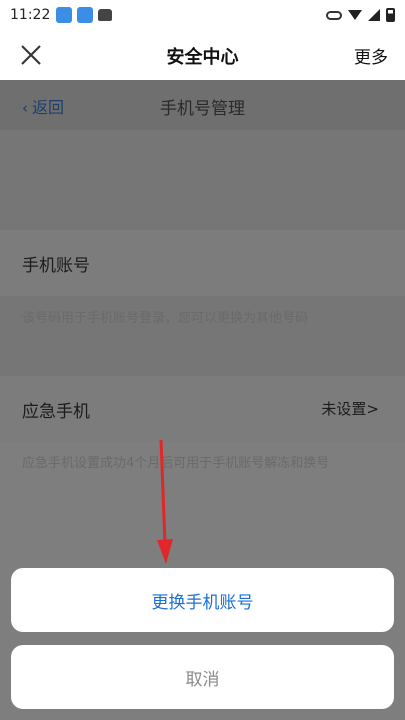  Describe the element at coordinates (334, 15) in the screenshot. I see `vpn-key-icon` at that location.